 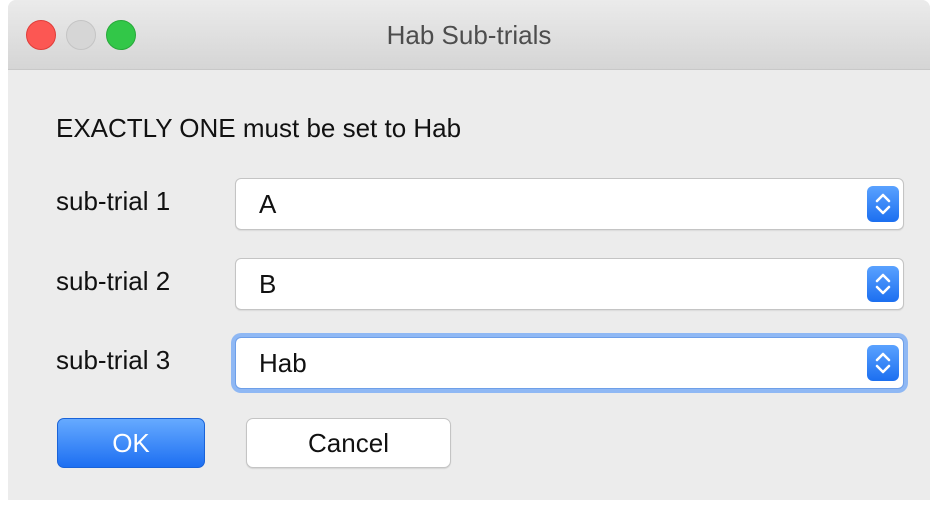 What do you see at coordinates (569, 204) in the screenshot?
I see `sub-trial-1-select: A` at bounding box center [569, 204].